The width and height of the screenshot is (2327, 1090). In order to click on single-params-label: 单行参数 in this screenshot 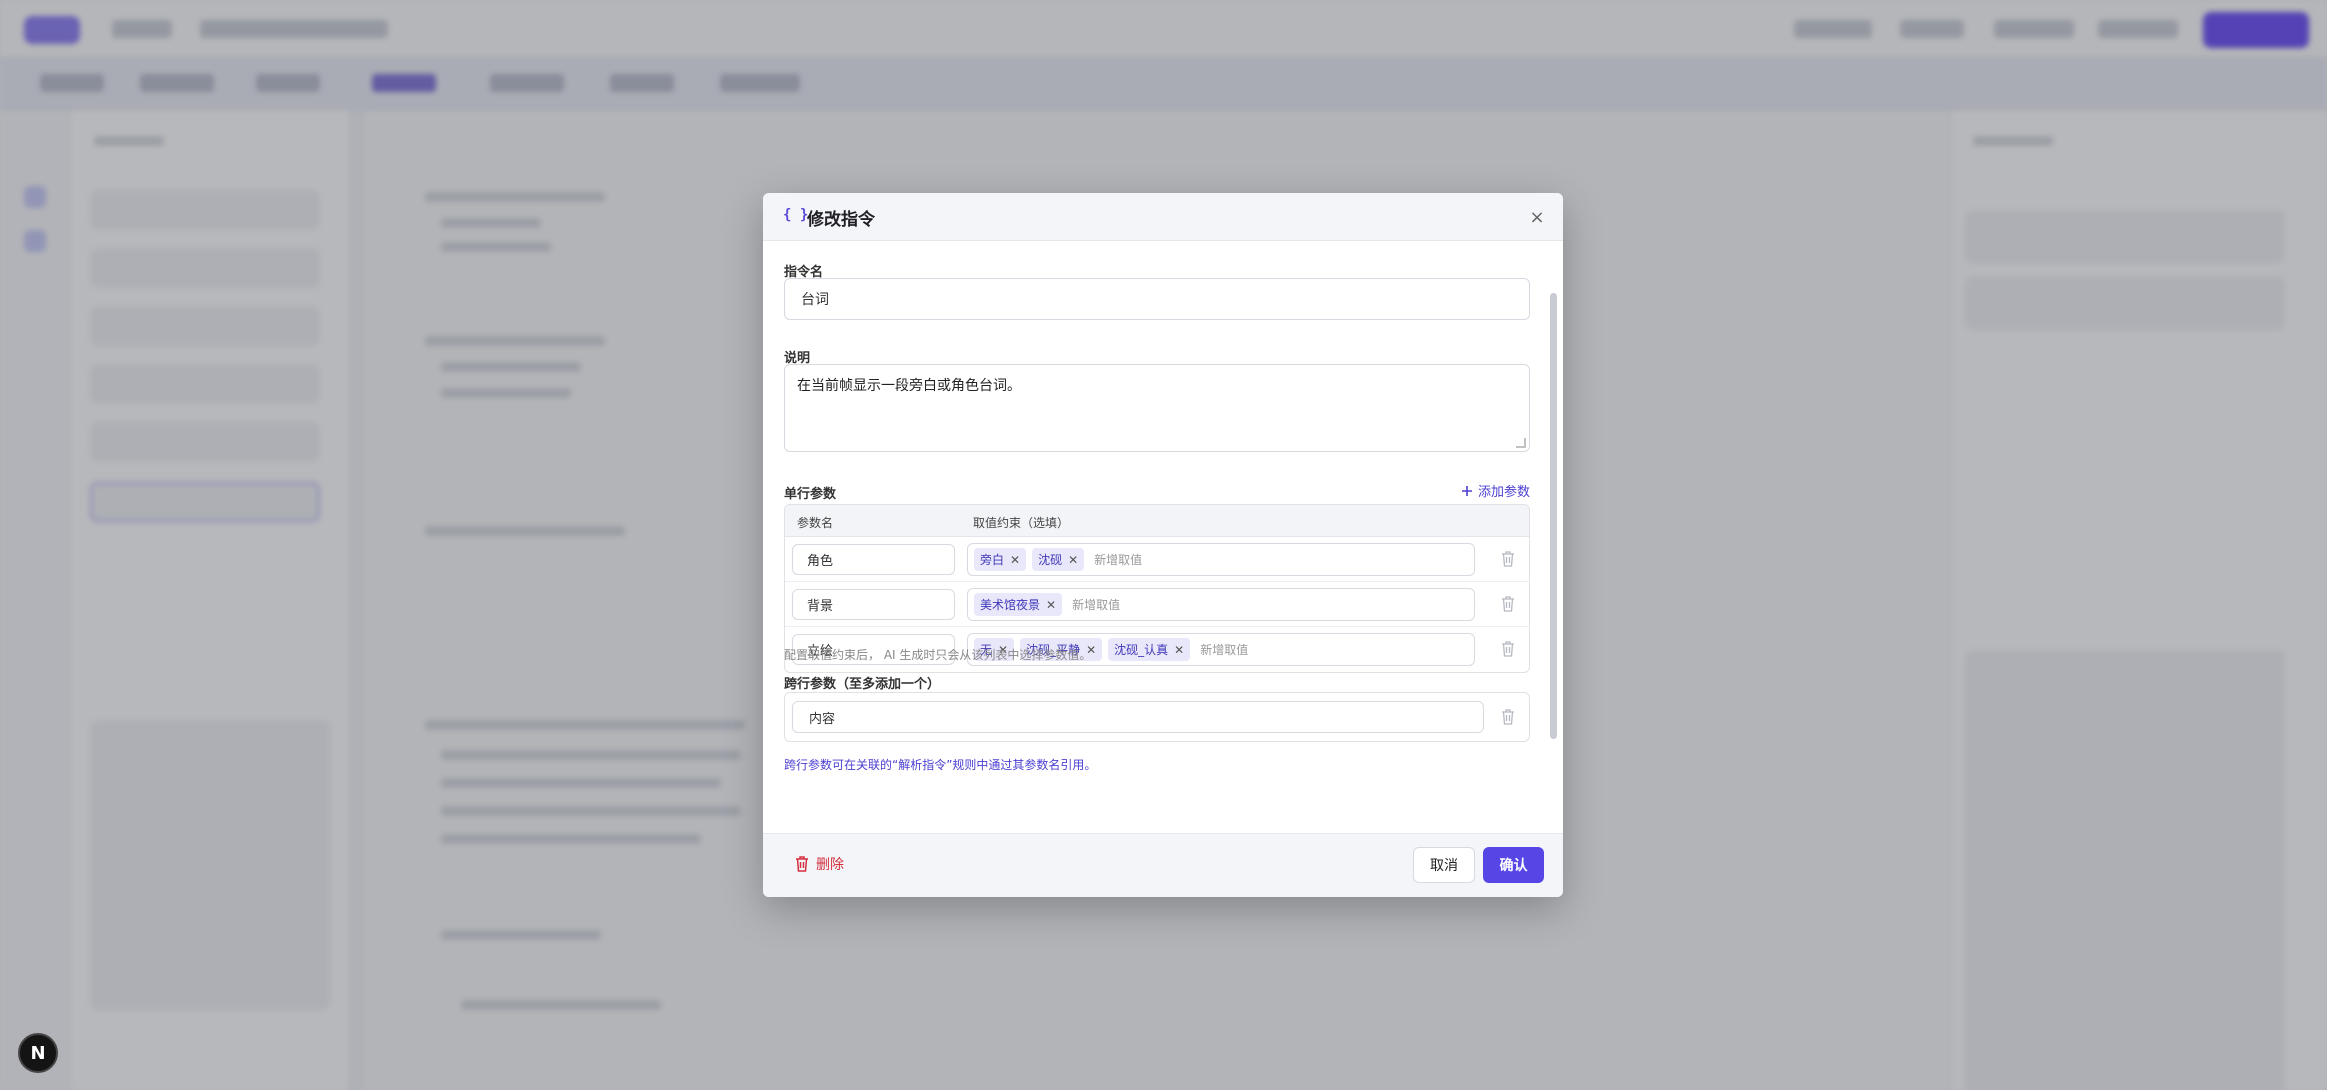, I will do `click(810, 494)`.